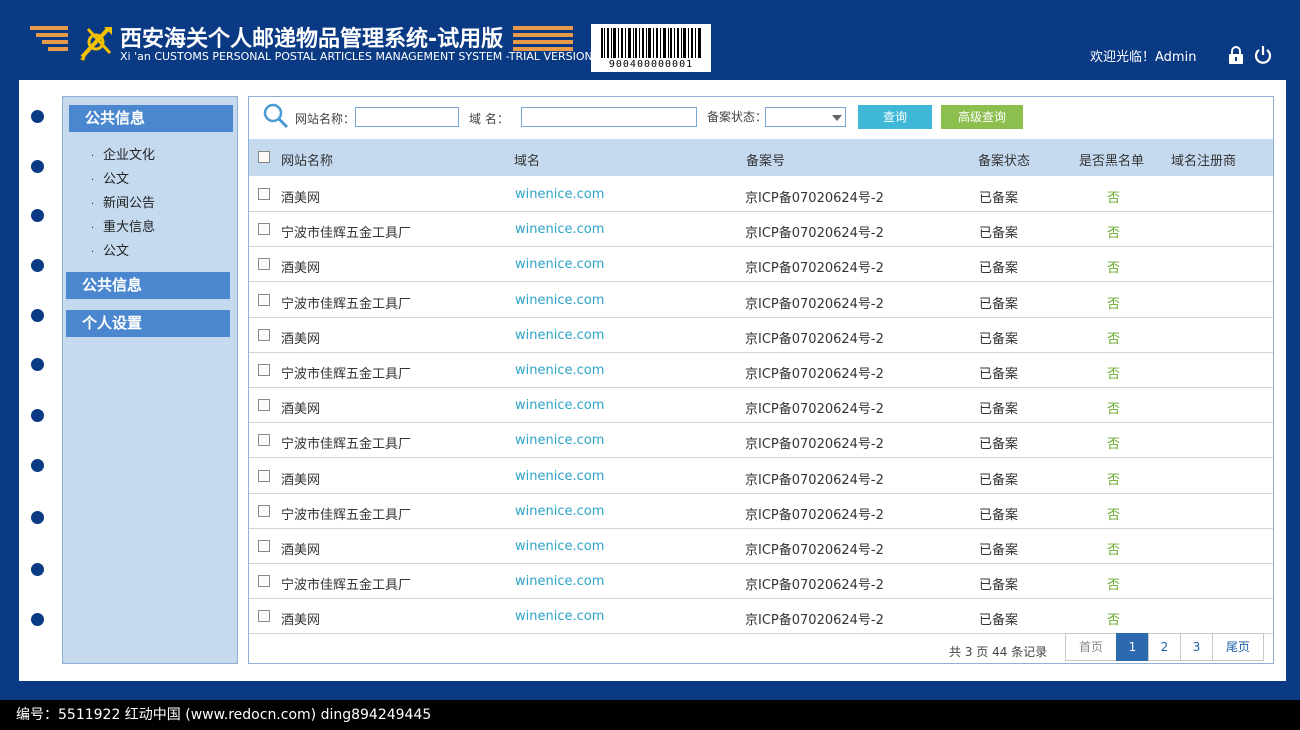 This screenshot has height=730, width=1300. What do you see at coordinates (264, 157) in the screenshot?
I see `select-all-checkbox` at bounding box center [264, 157].